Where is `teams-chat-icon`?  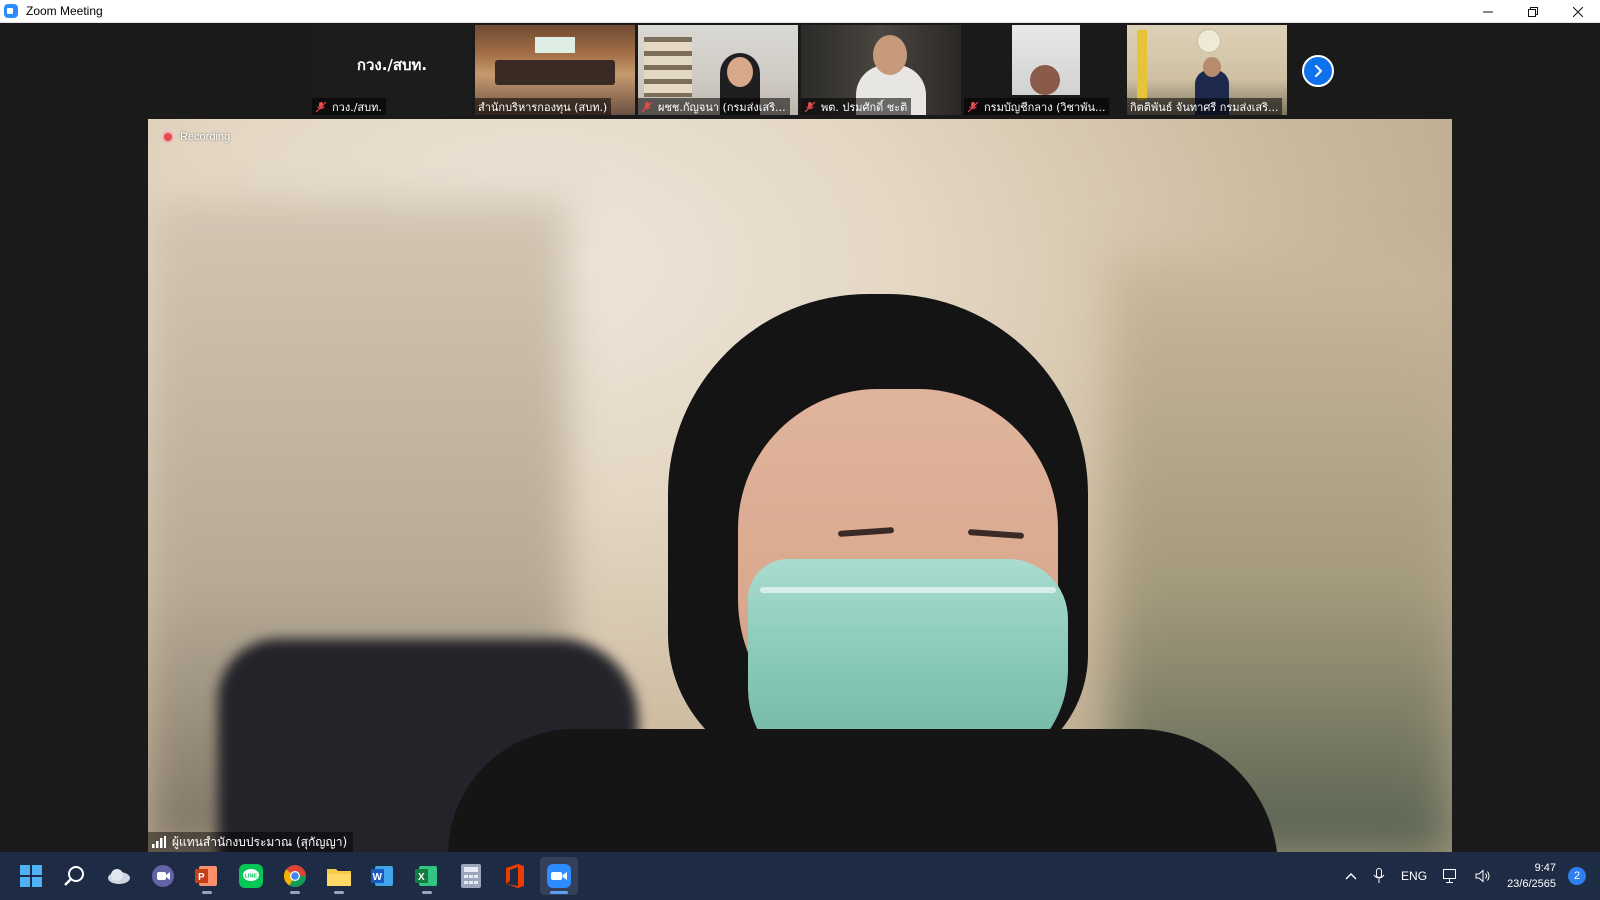 teams-chat-icon is located at coordinates (163, 876).